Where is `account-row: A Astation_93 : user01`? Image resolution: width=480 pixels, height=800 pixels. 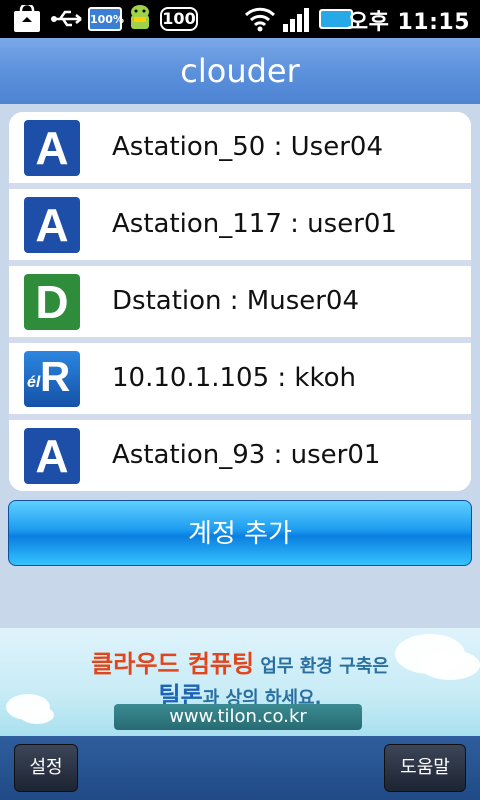 account-row: A Astation_93 : user01 is located at coordinates (240, 455).